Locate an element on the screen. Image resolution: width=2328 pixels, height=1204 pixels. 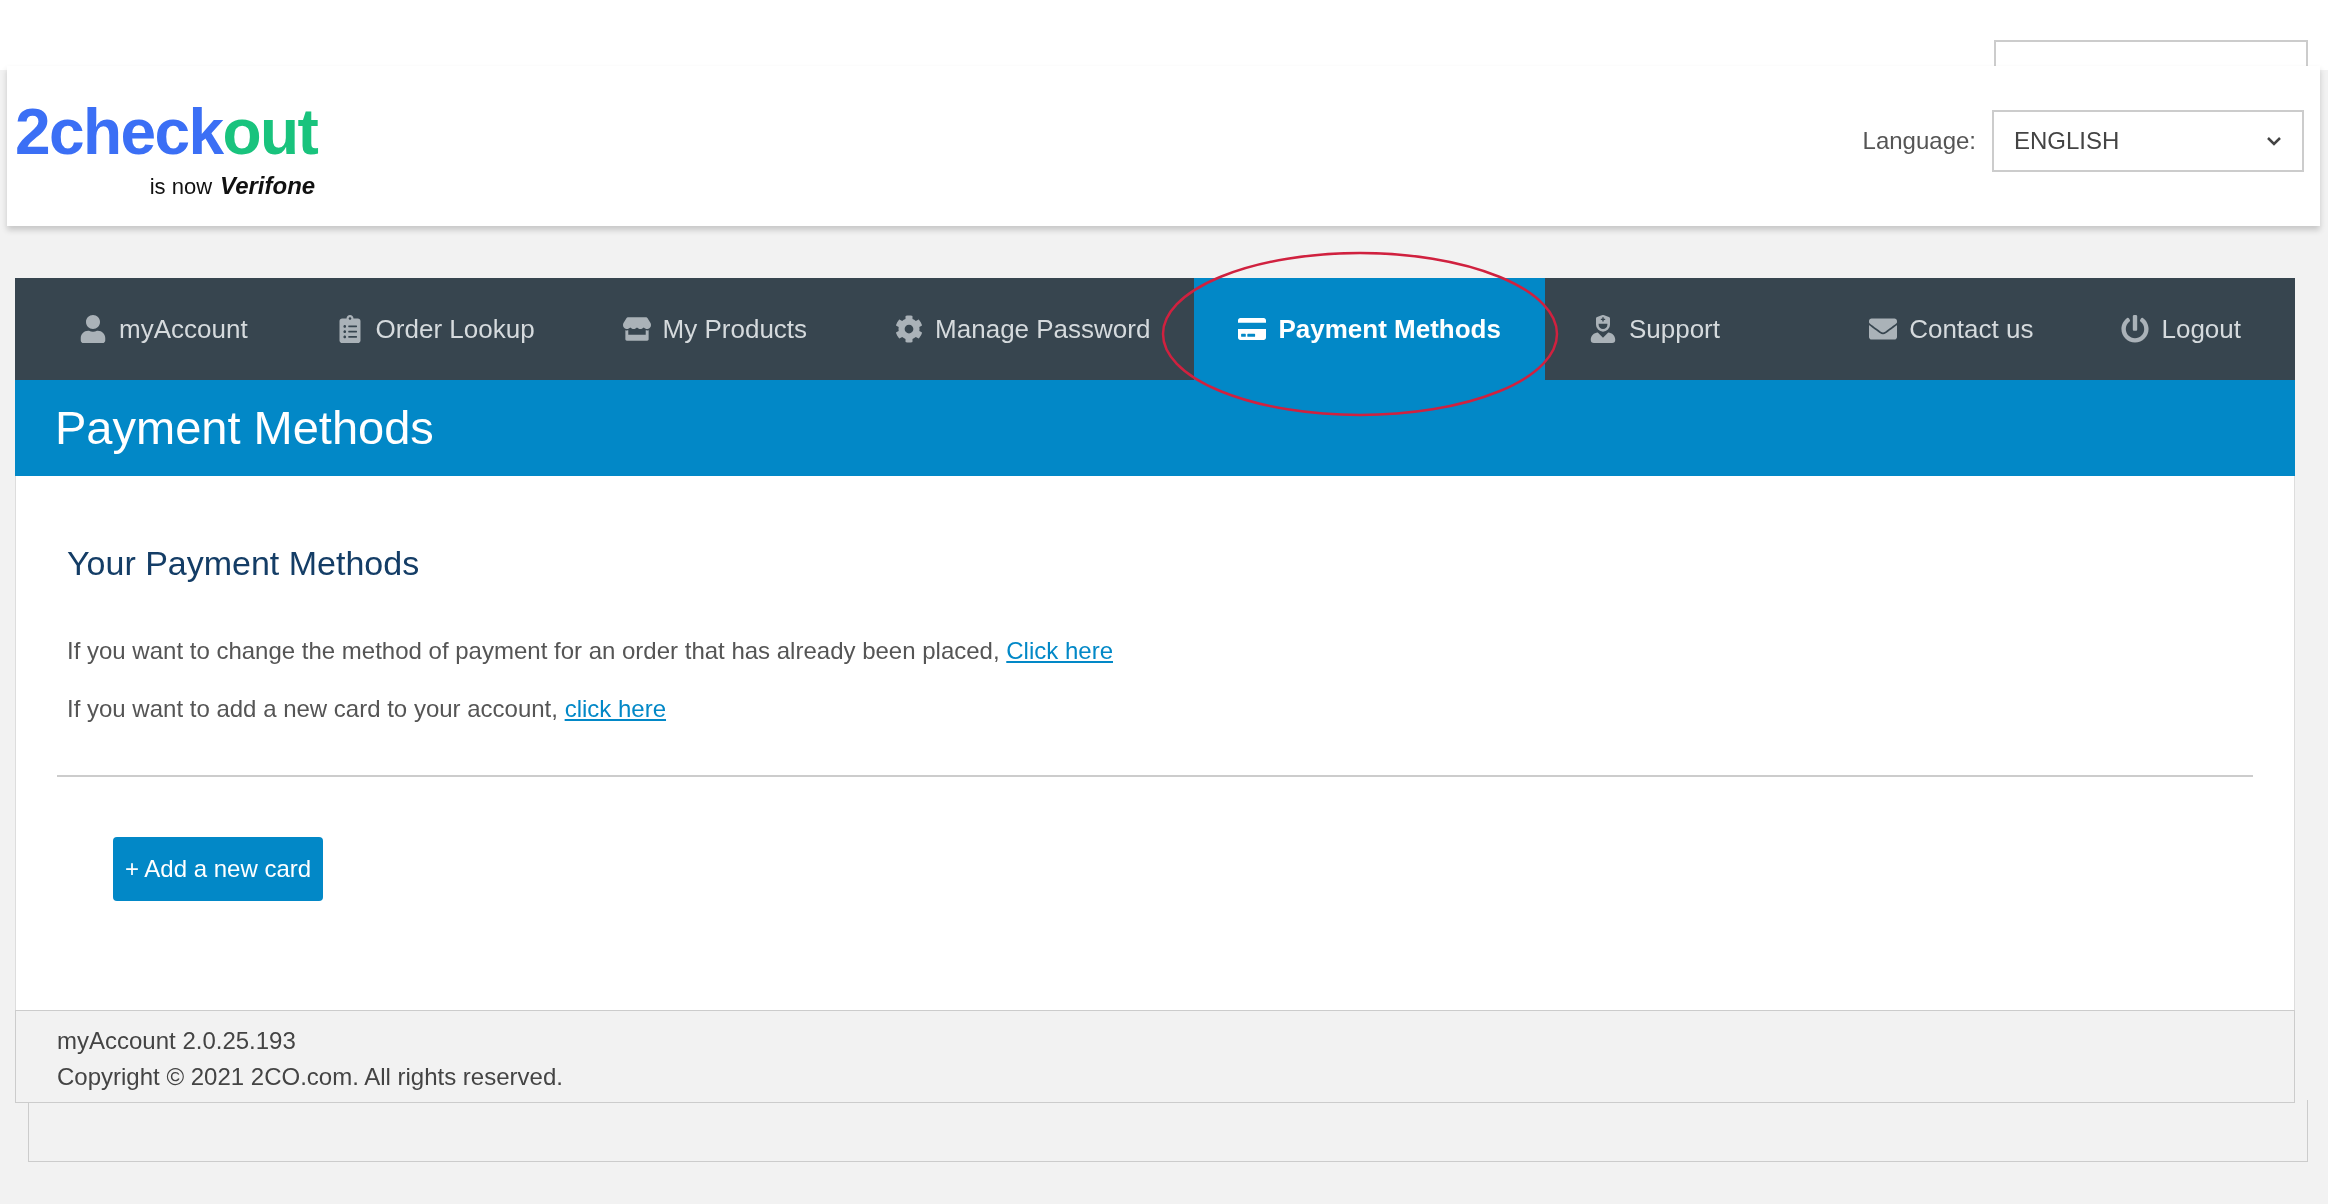
add-card-button: + Add a new card is located at coordinates (218, 869).